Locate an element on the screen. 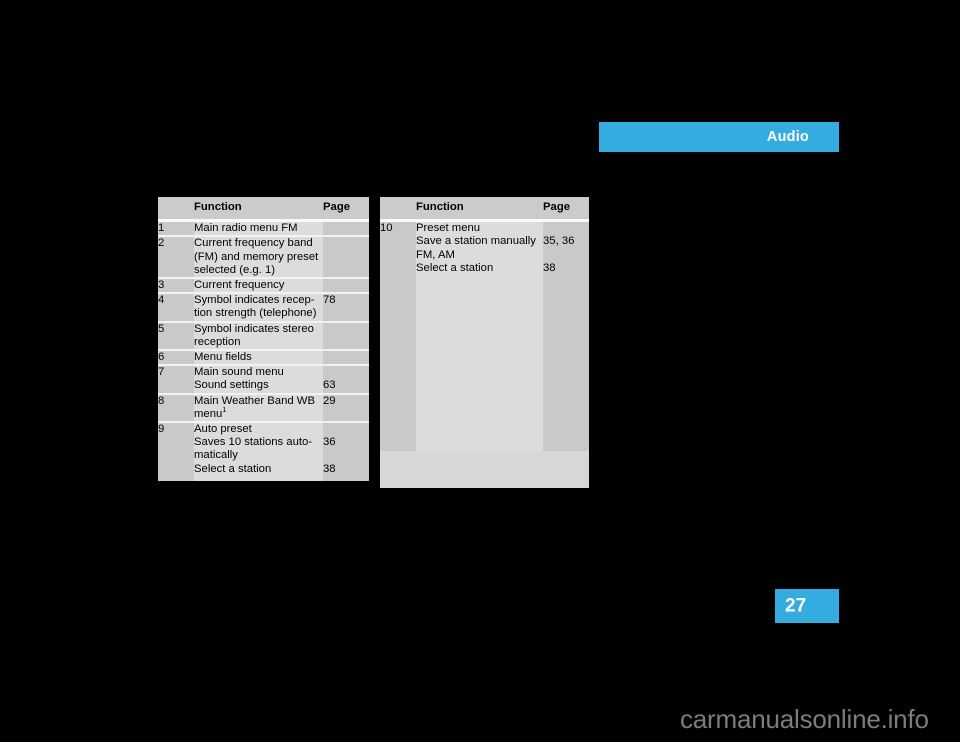  table-cell-page: 35, 36 38 is located at coordinates (566, 249).